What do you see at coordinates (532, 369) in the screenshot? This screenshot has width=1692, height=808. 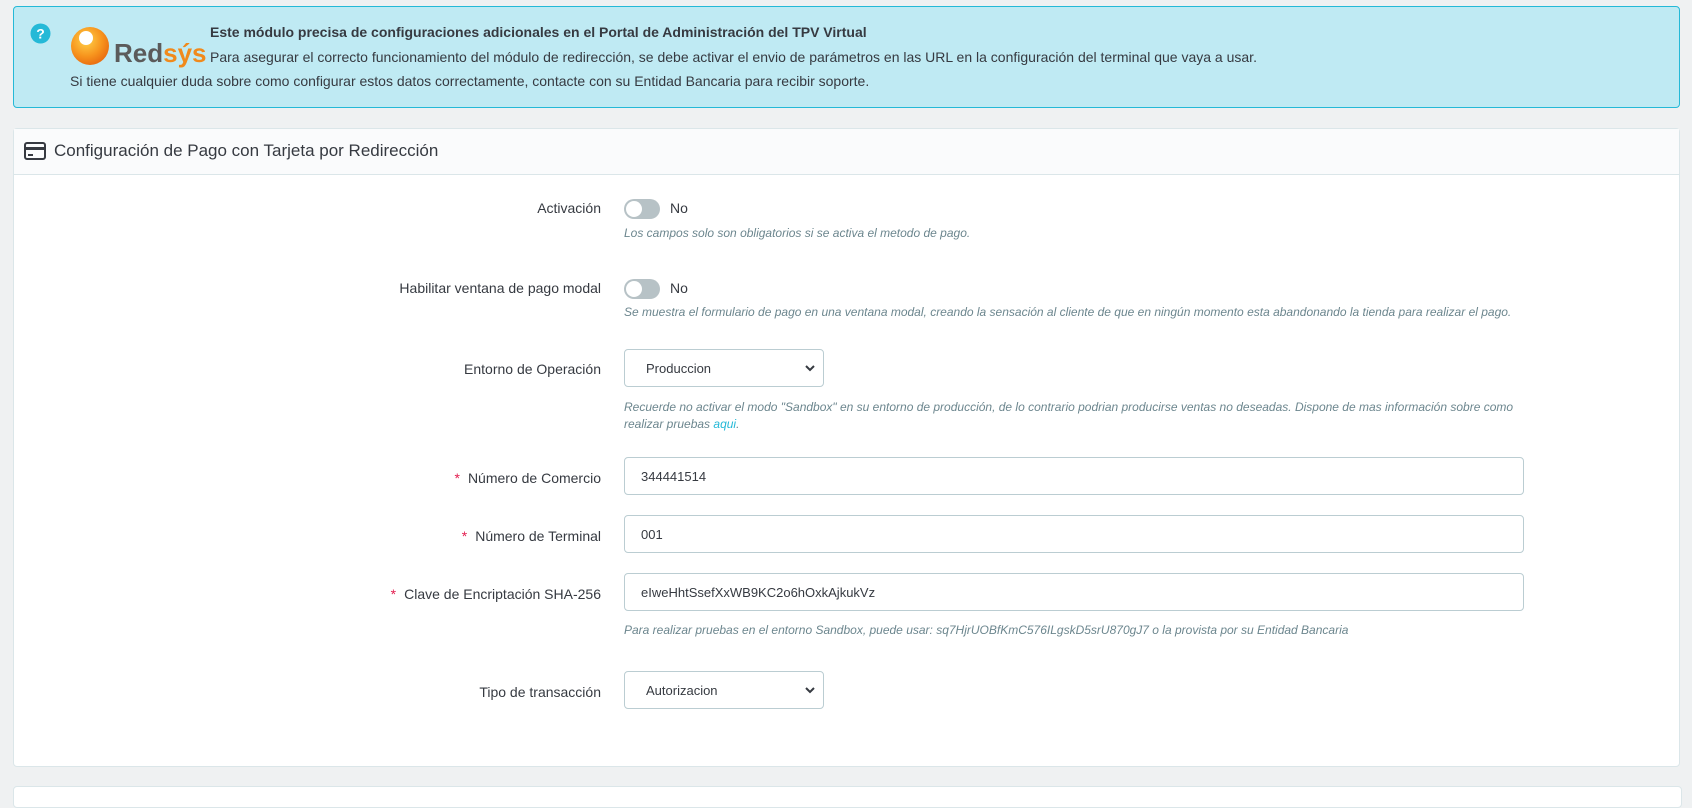 I see `label-entorno: Entorno de Operación` at bounding box center [532, 369].